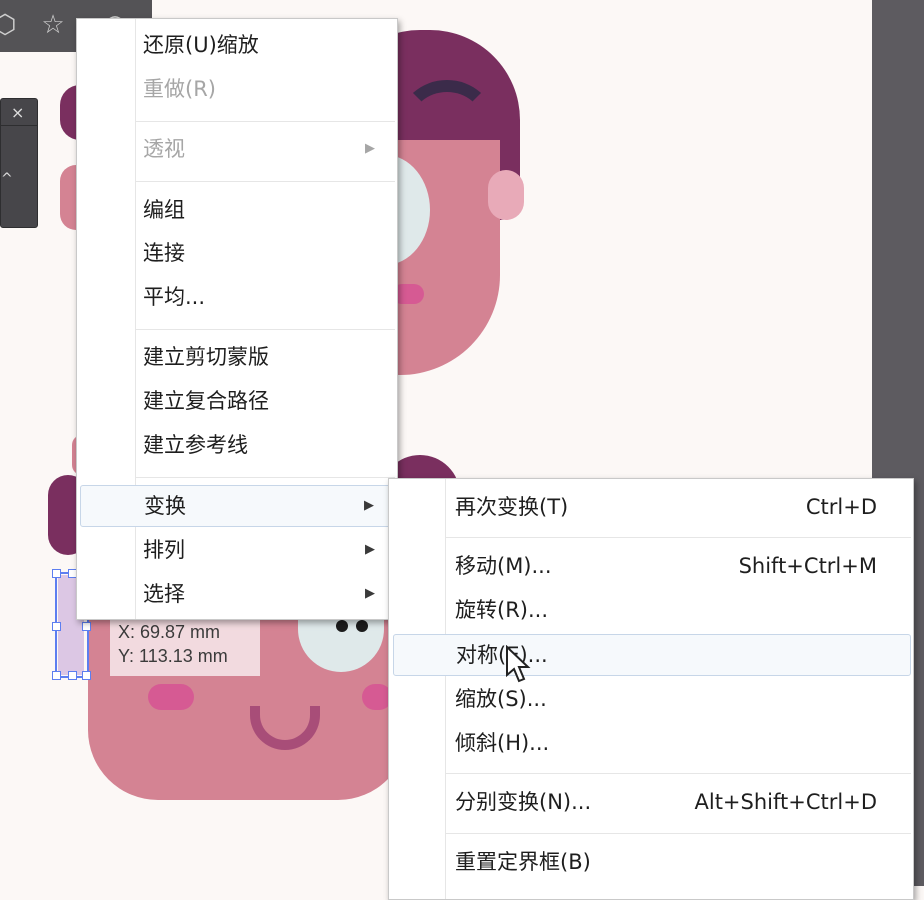 Image resolution: width=924 pixels, height=900 pixels. Describe the element at coordinates (164, 210) in the screenshot. I see `menu-item-label: 编组` at that location.